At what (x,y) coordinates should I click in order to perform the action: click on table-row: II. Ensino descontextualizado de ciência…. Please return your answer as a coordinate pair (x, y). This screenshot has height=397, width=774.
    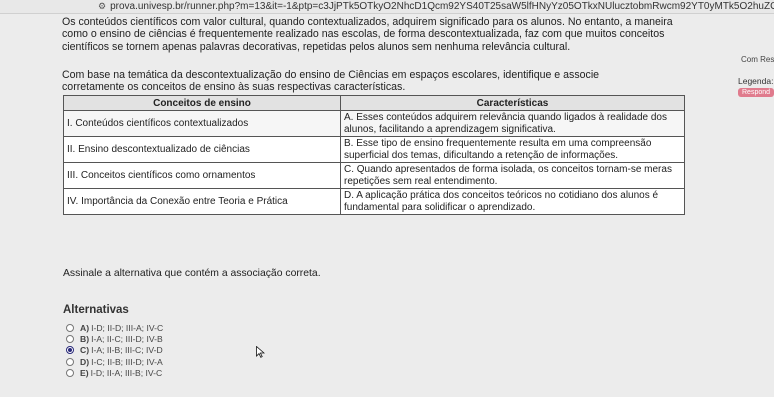
    Looking at the image, I should click on (374, 149).